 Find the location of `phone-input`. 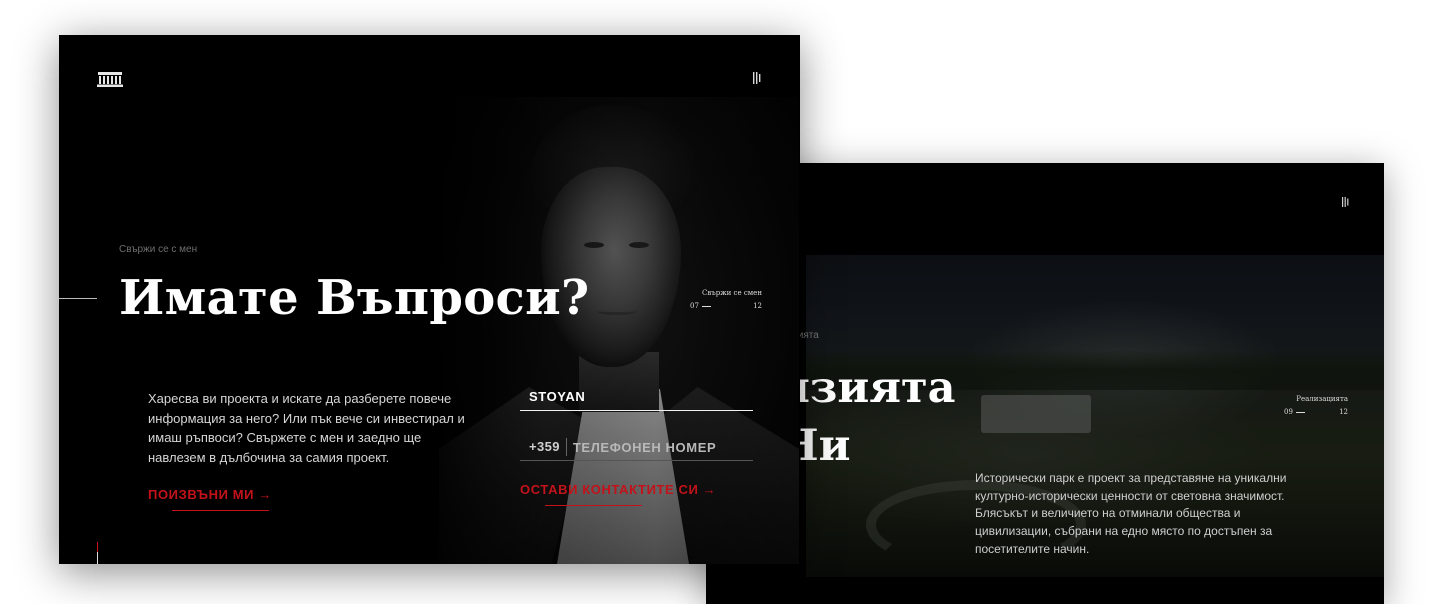

phone-input is located at coordinates (659, 447).